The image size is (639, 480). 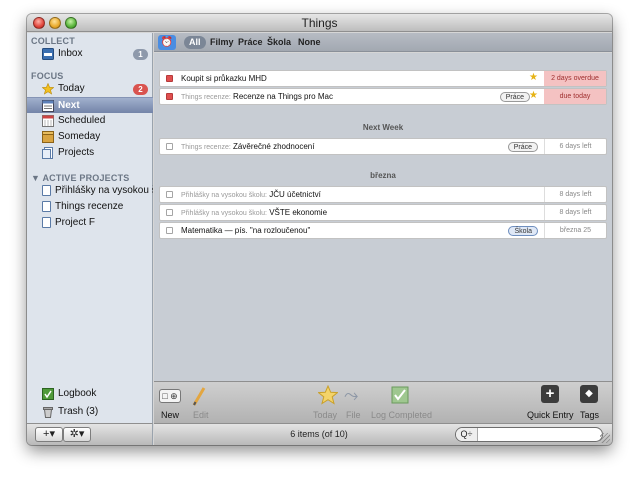 I want to click on gear-menu-button: ✲▾, so click(x=77, y=434).